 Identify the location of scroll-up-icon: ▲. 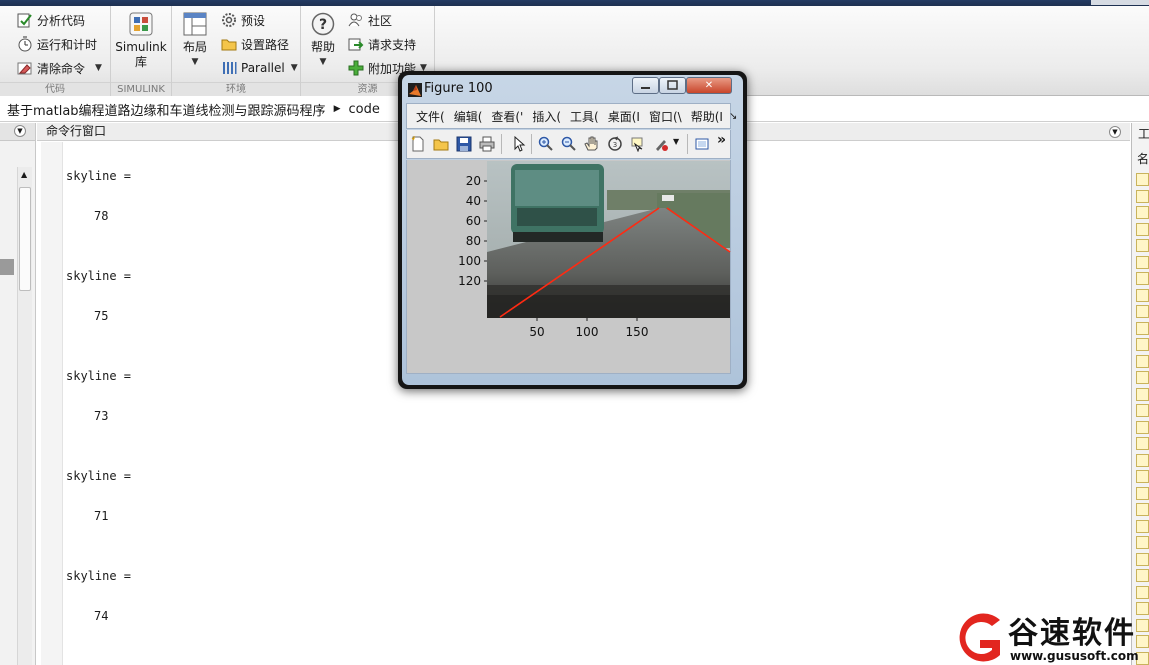
(24, 174).